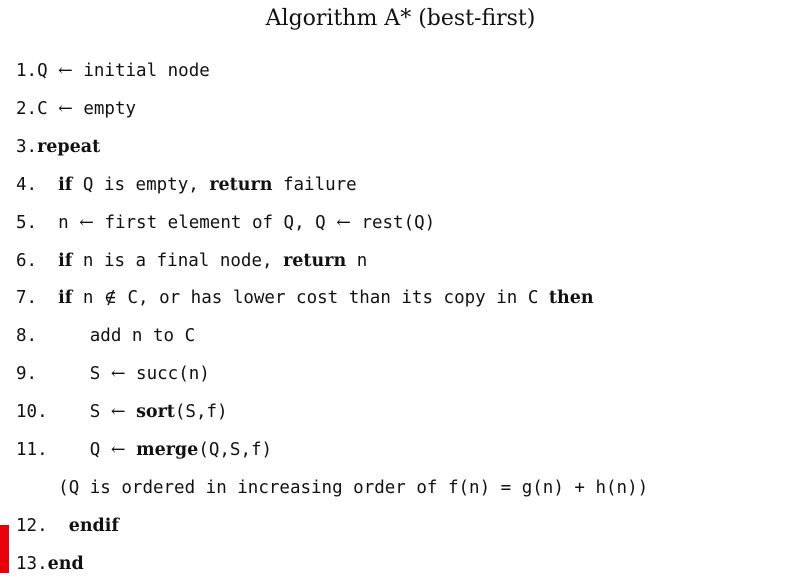  I want to click on line-number: 6., so click(27, 260).